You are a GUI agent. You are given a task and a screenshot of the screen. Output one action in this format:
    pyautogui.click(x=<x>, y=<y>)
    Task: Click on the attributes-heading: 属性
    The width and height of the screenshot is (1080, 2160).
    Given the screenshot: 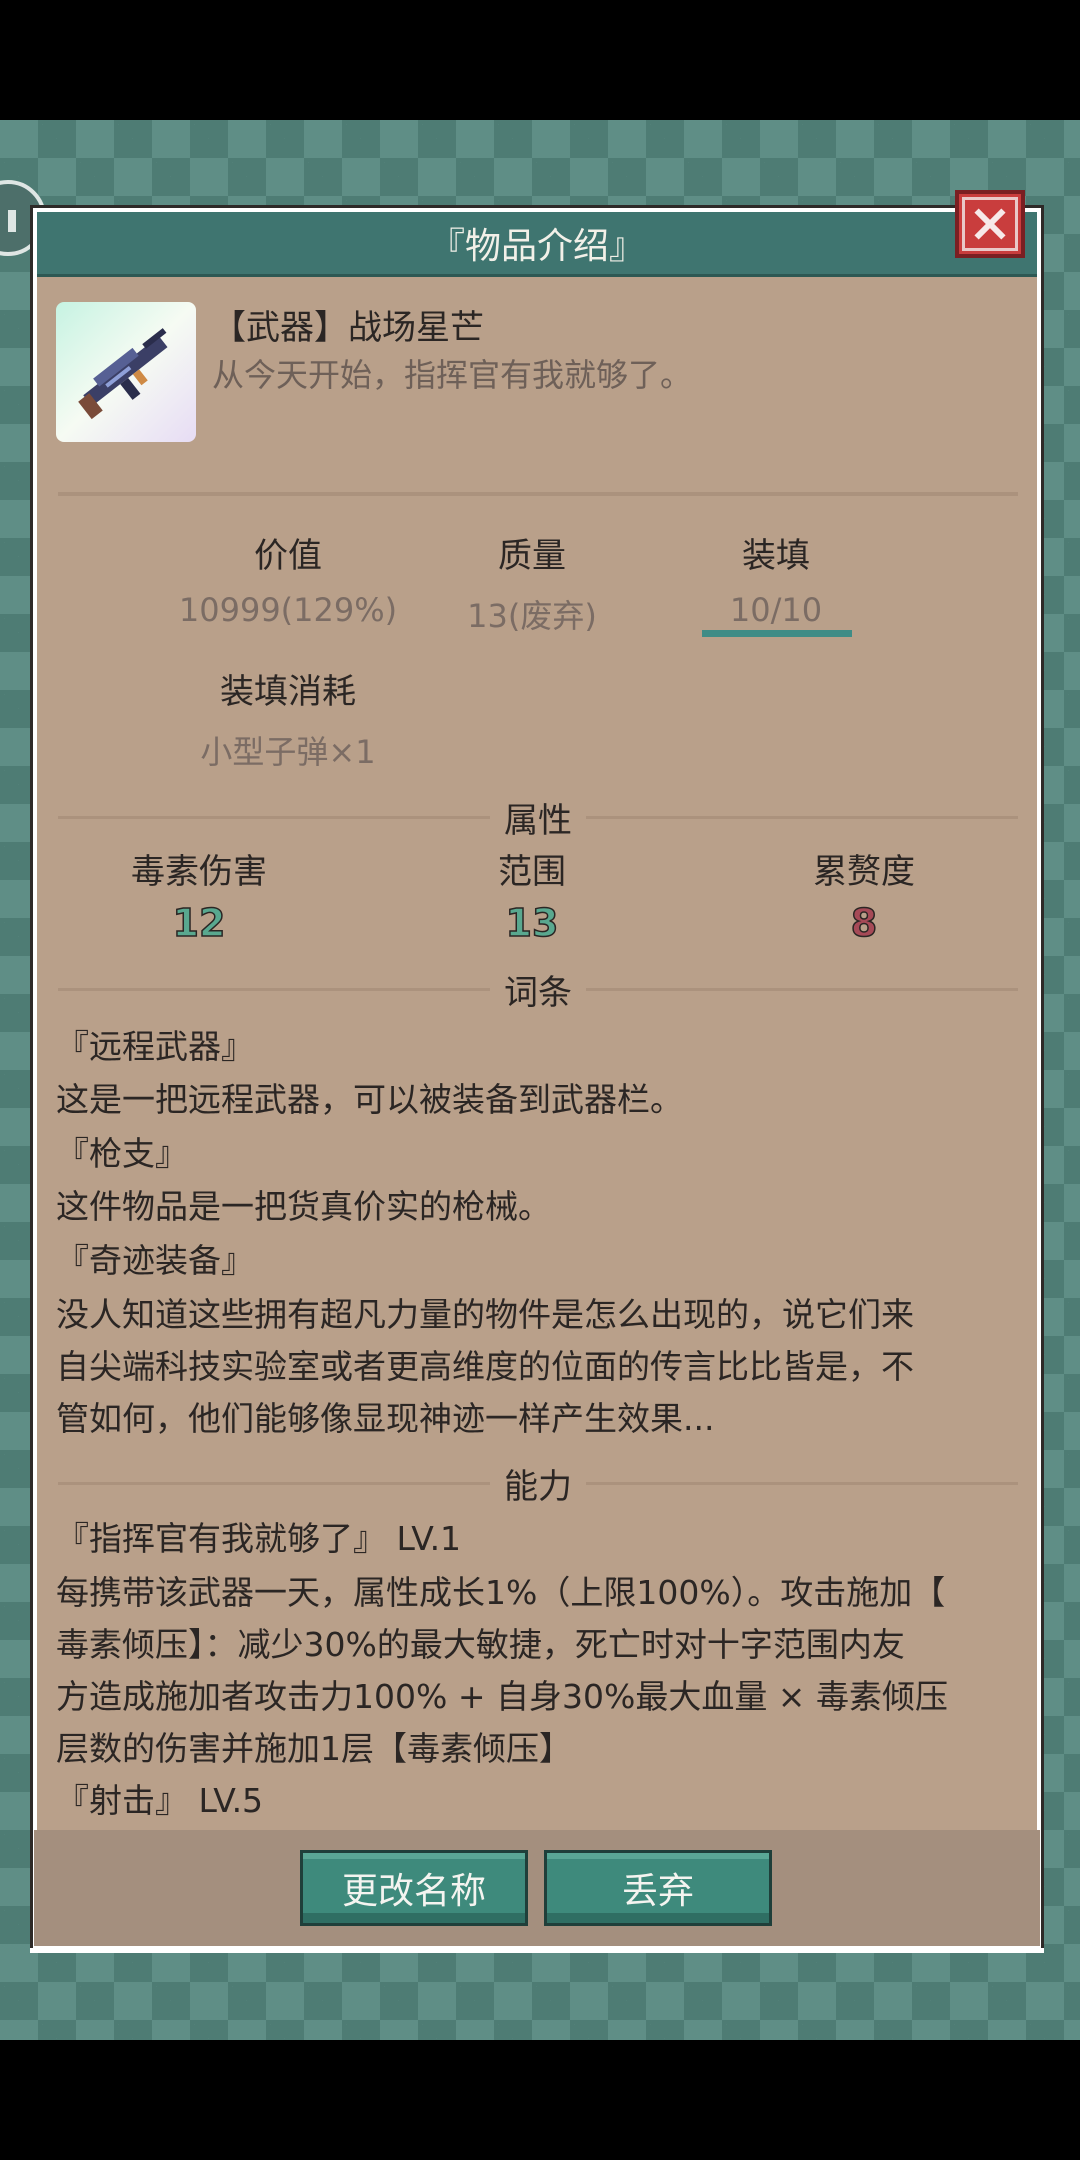 What is the action you would take?
    pyautogui.click(x=538, y=817)
    